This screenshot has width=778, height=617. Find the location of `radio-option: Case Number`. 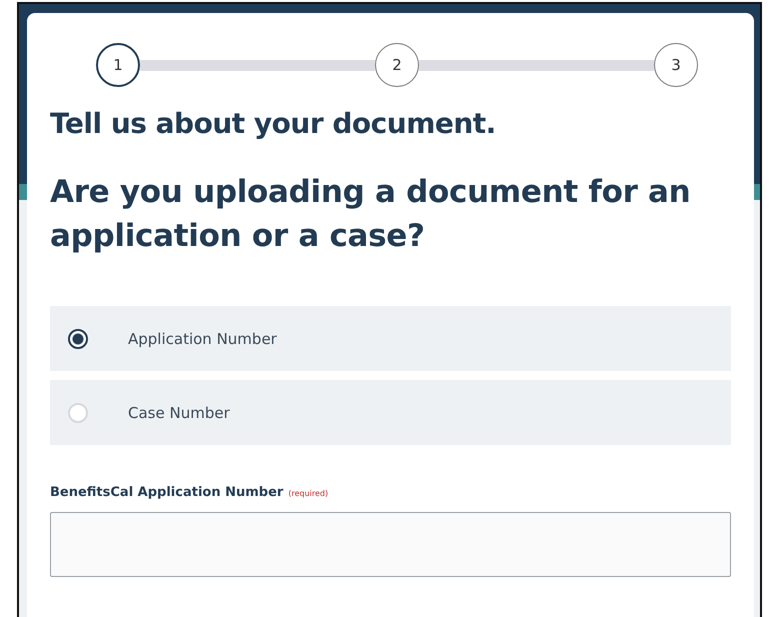

radio-option: Case Number is located at coordinates (390, 412).